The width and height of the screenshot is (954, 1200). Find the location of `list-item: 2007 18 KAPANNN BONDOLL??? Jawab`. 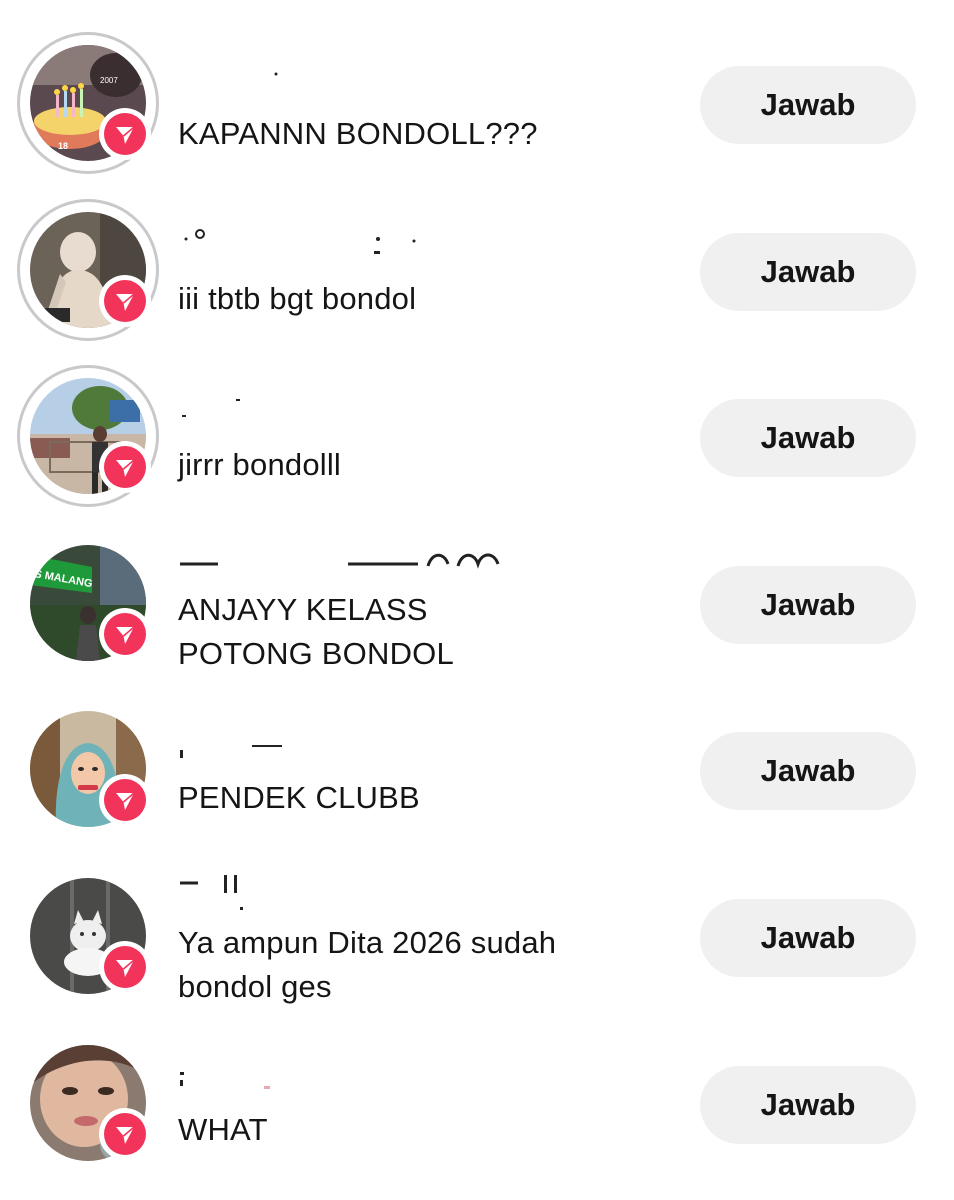

list-item: 2007 18 KAPANNN BONDOLL??? Jawab is located at coordinates (477, 115).